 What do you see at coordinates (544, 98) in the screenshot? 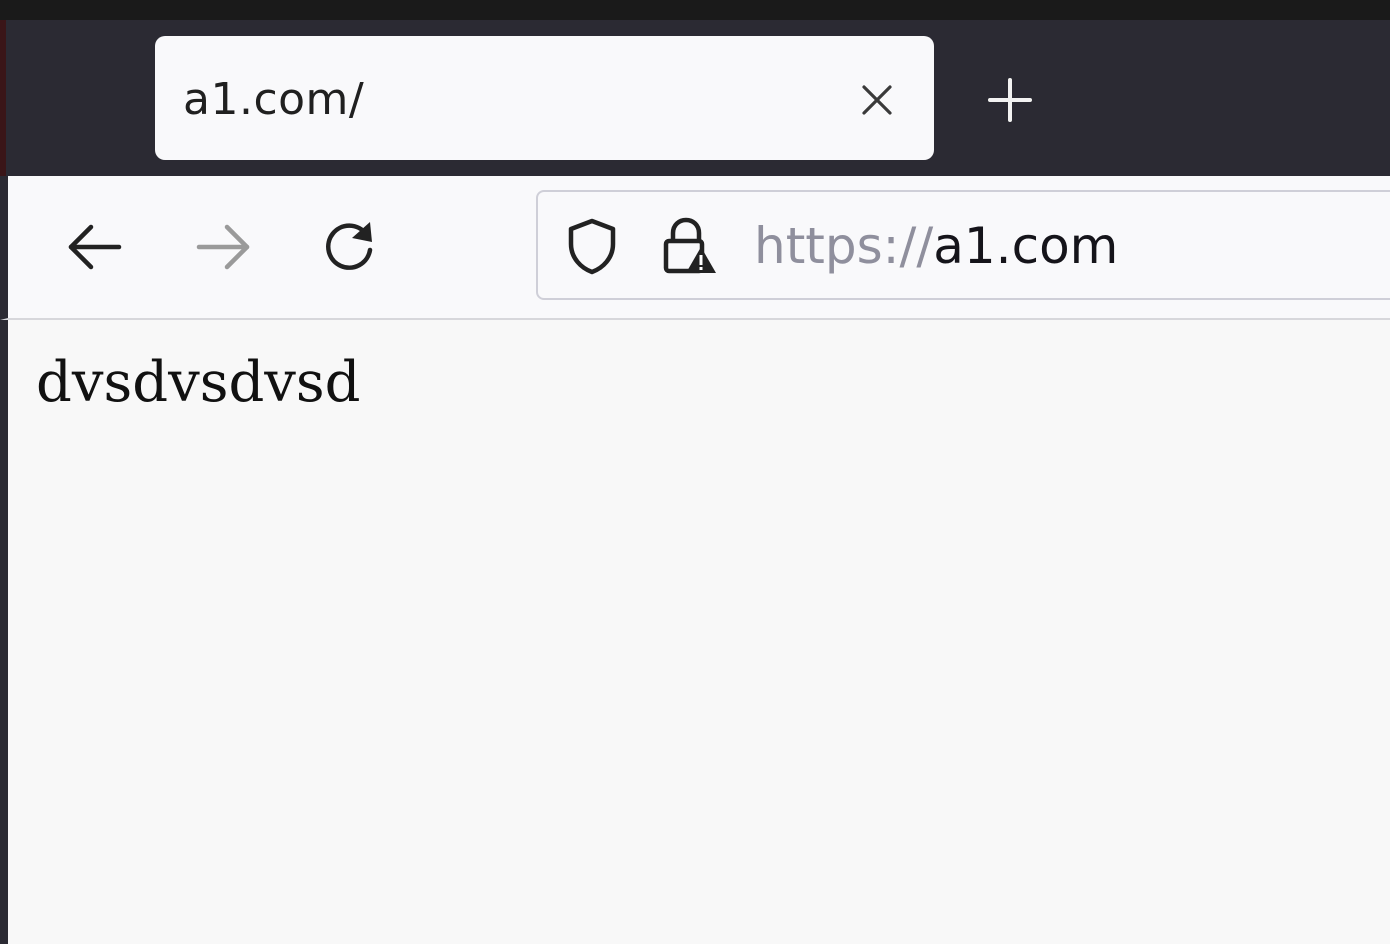
I see `tab-active: a1.com/` at bounding box center [544, 98].